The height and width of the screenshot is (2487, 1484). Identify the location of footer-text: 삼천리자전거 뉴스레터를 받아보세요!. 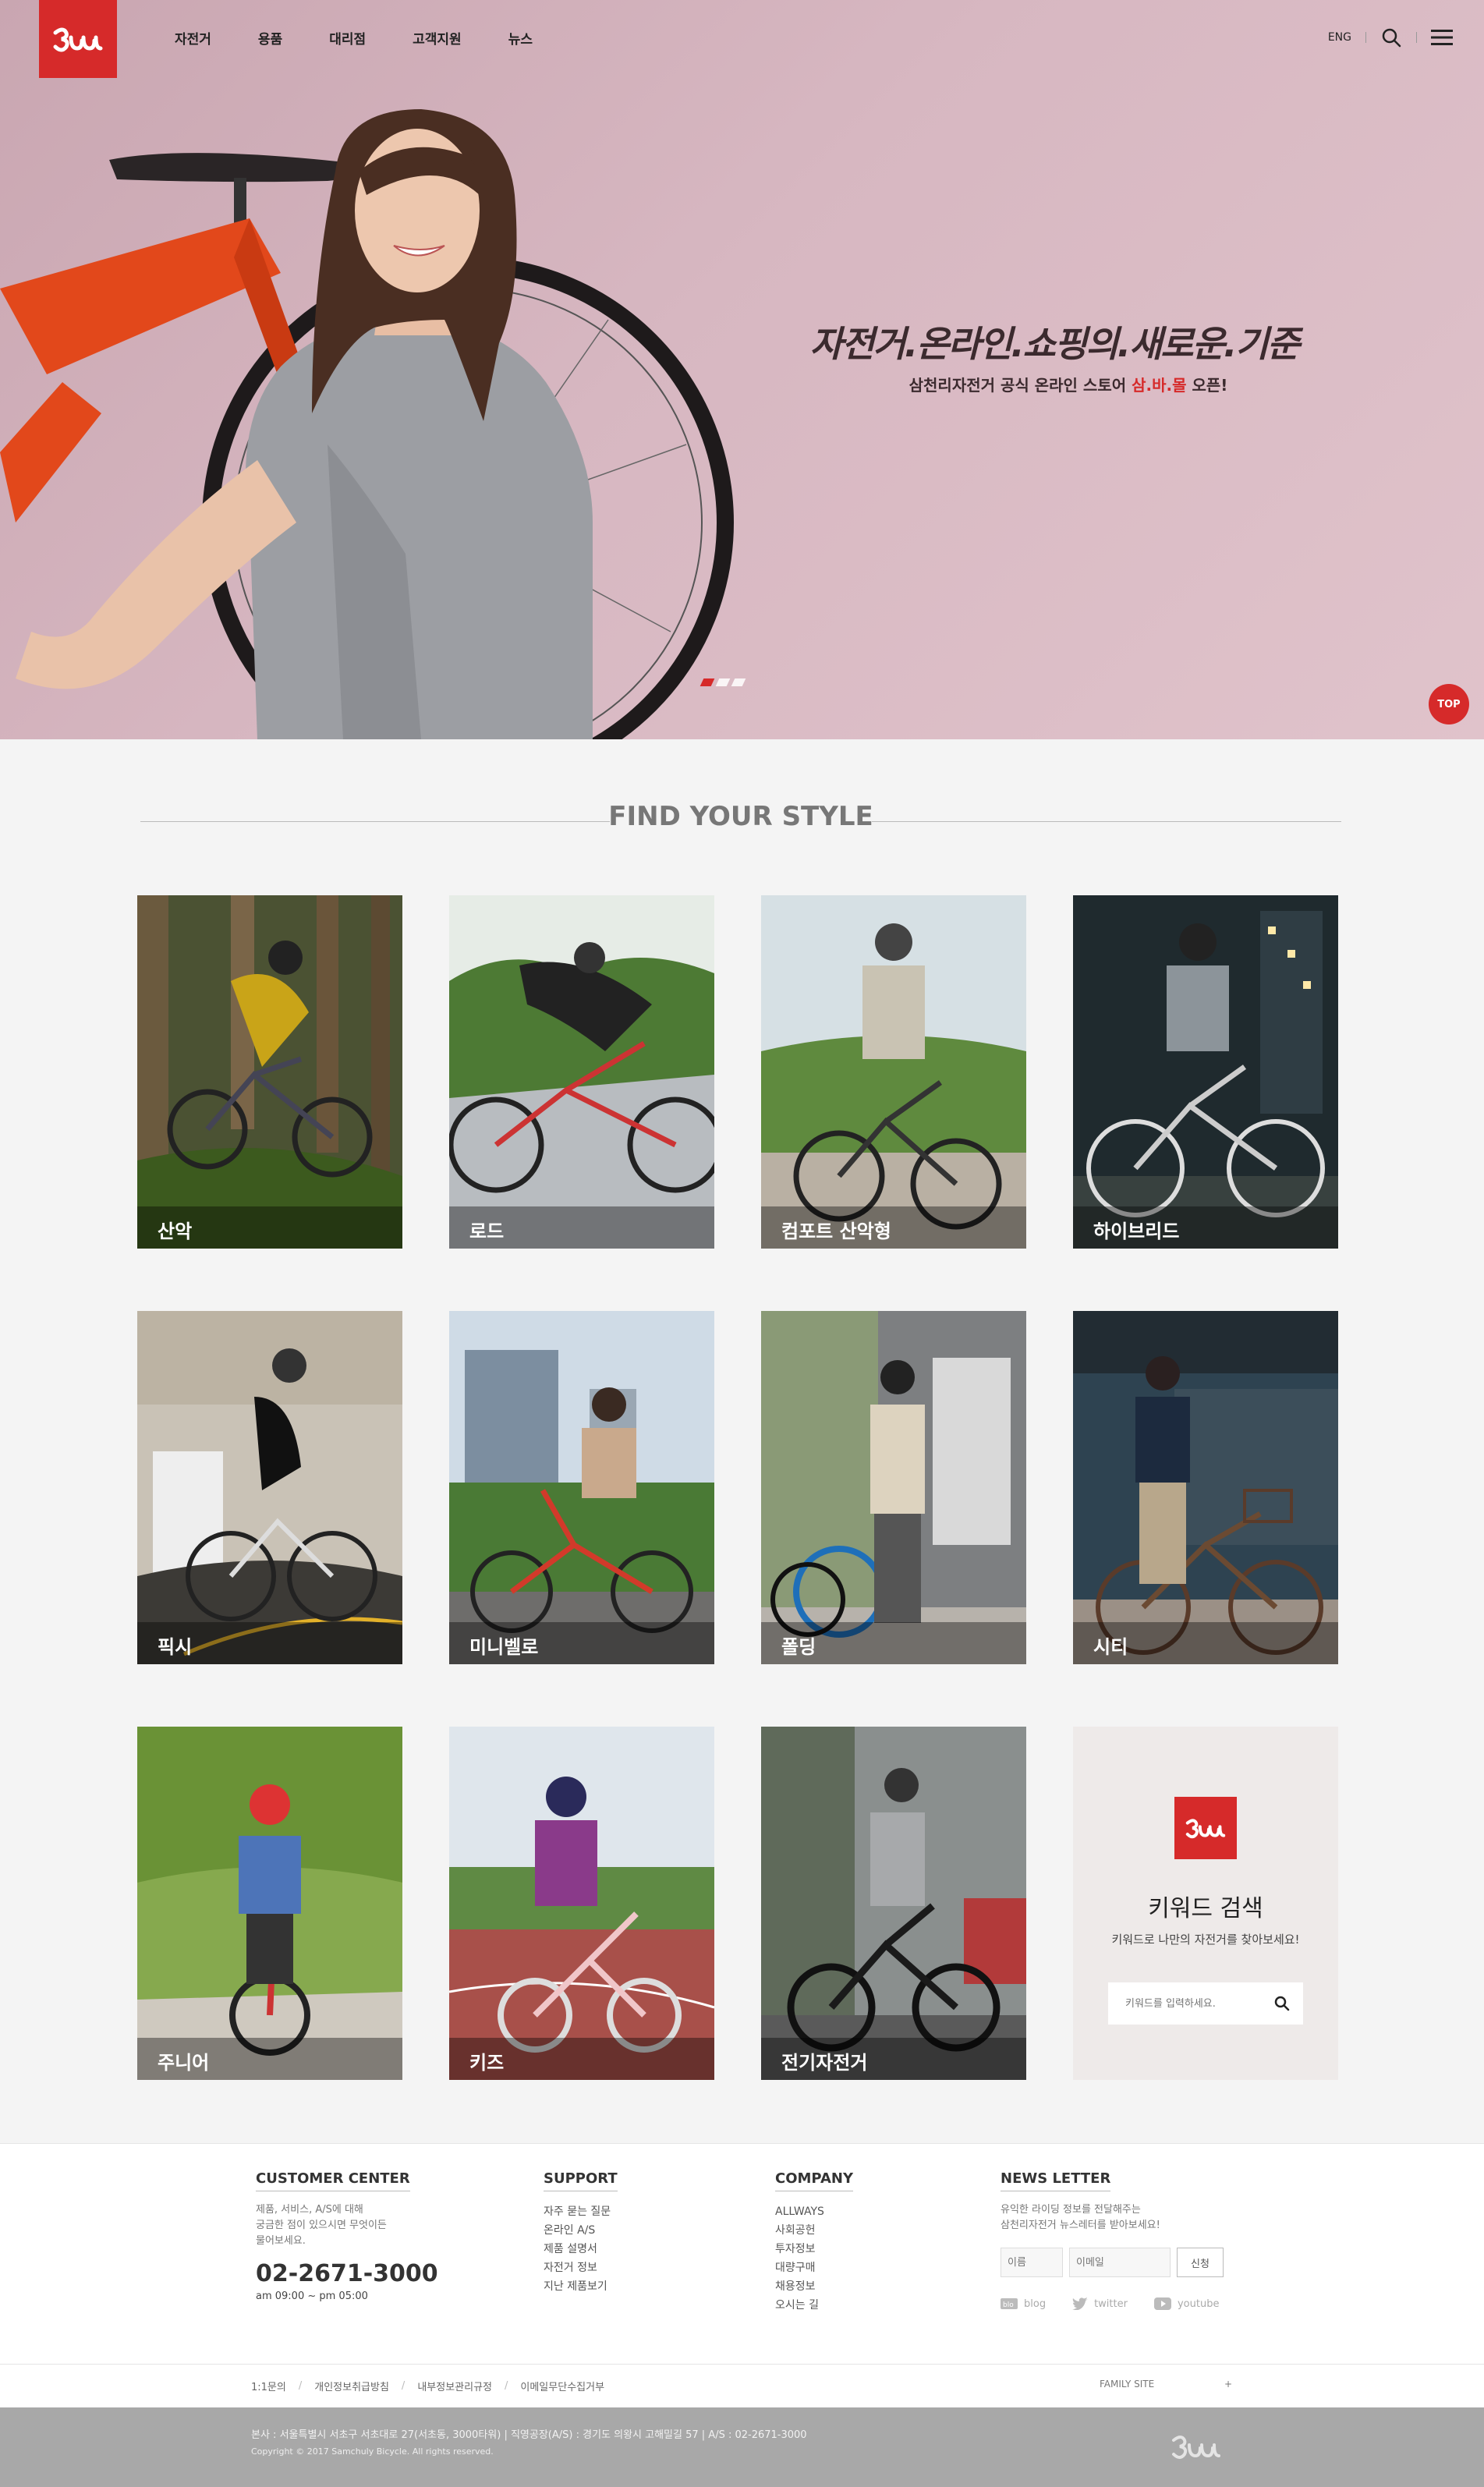
(1080, 2225).